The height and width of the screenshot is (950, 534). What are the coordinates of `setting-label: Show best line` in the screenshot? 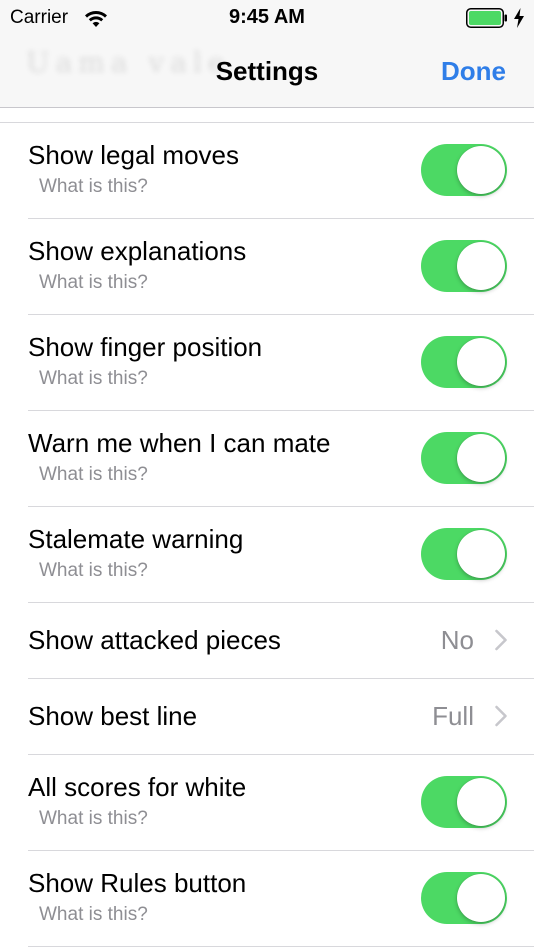 It's located at (113, 716).